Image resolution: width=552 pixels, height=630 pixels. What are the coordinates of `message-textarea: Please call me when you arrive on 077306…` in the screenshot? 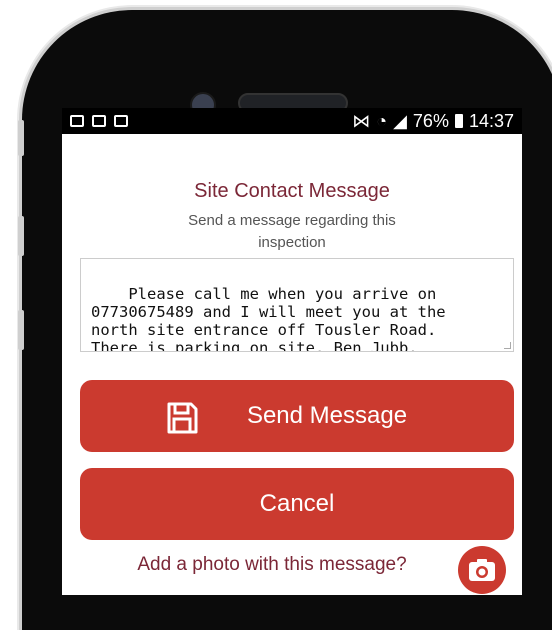 It's located at (297, 305).